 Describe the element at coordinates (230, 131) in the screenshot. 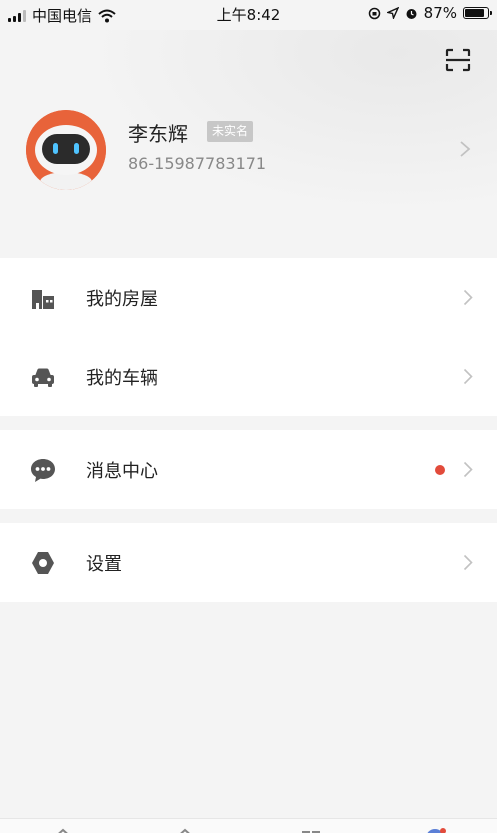

I see `verification-badge: 未实名` at that location.